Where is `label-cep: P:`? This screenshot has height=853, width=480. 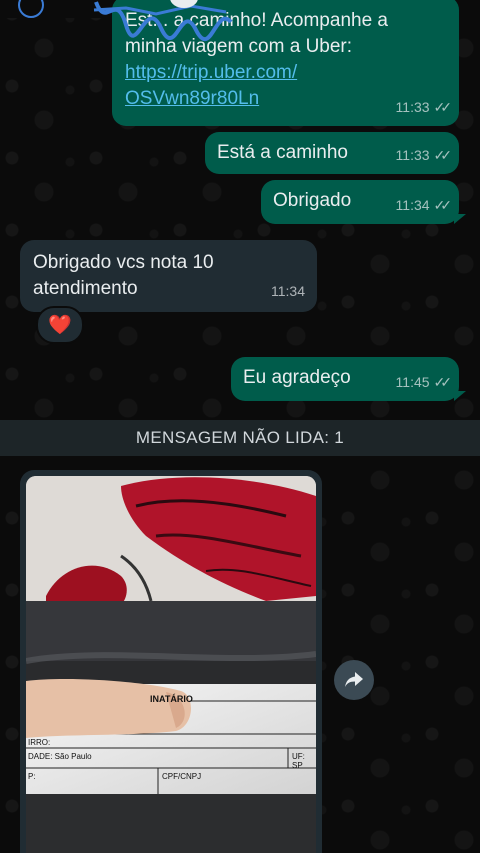 label-cep: P: is located at coordinates (32, 776).